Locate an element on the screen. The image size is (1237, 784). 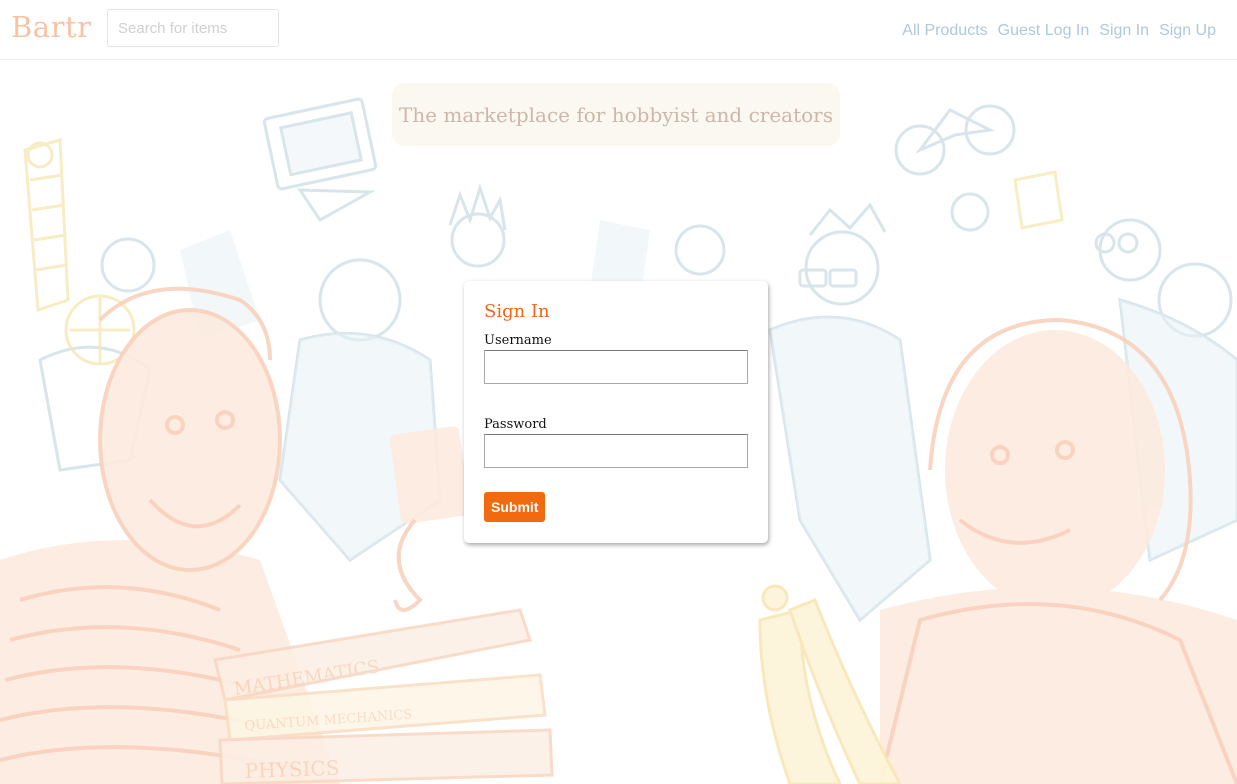
password-field is located at coordinates (616, 451).